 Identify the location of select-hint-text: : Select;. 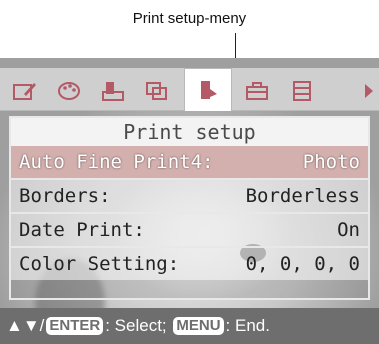
(138, 325).